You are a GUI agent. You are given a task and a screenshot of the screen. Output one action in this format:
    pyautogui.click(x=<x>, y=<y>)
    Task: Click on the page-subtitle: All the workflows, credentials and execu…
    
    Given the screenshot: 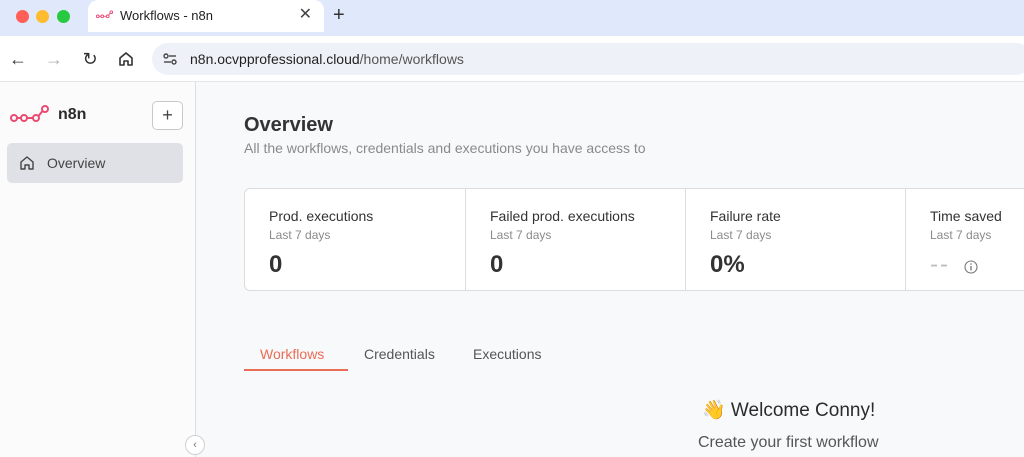 What is the action you would take?
    pyautogui.click(x=445, y=148)
    